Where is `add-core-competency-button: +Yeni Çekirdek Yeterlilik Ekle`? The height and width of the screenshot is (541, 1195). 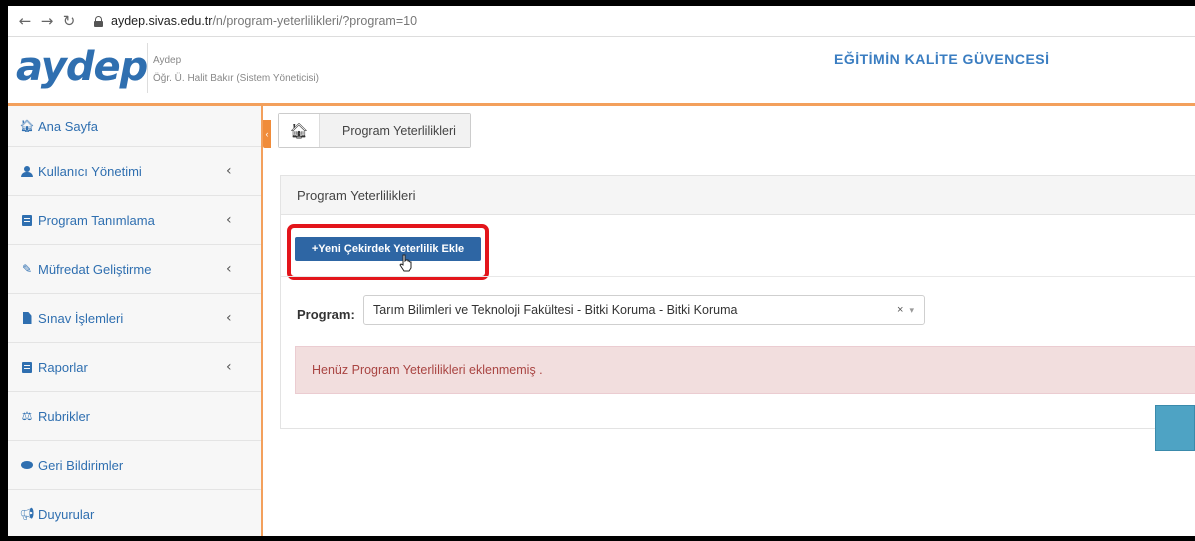
add-core-competency-button: +Yeni Çekirdek Yeterlilik Ekle is located at coordinates (388, 249).